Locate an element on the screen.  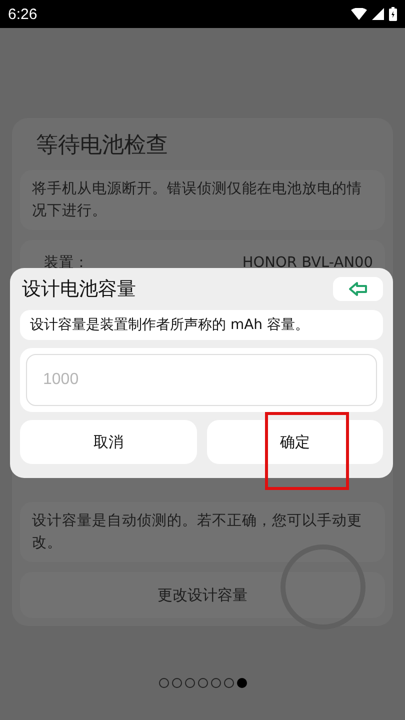
status-time: 6:26 is located at coordinates (23, 14).